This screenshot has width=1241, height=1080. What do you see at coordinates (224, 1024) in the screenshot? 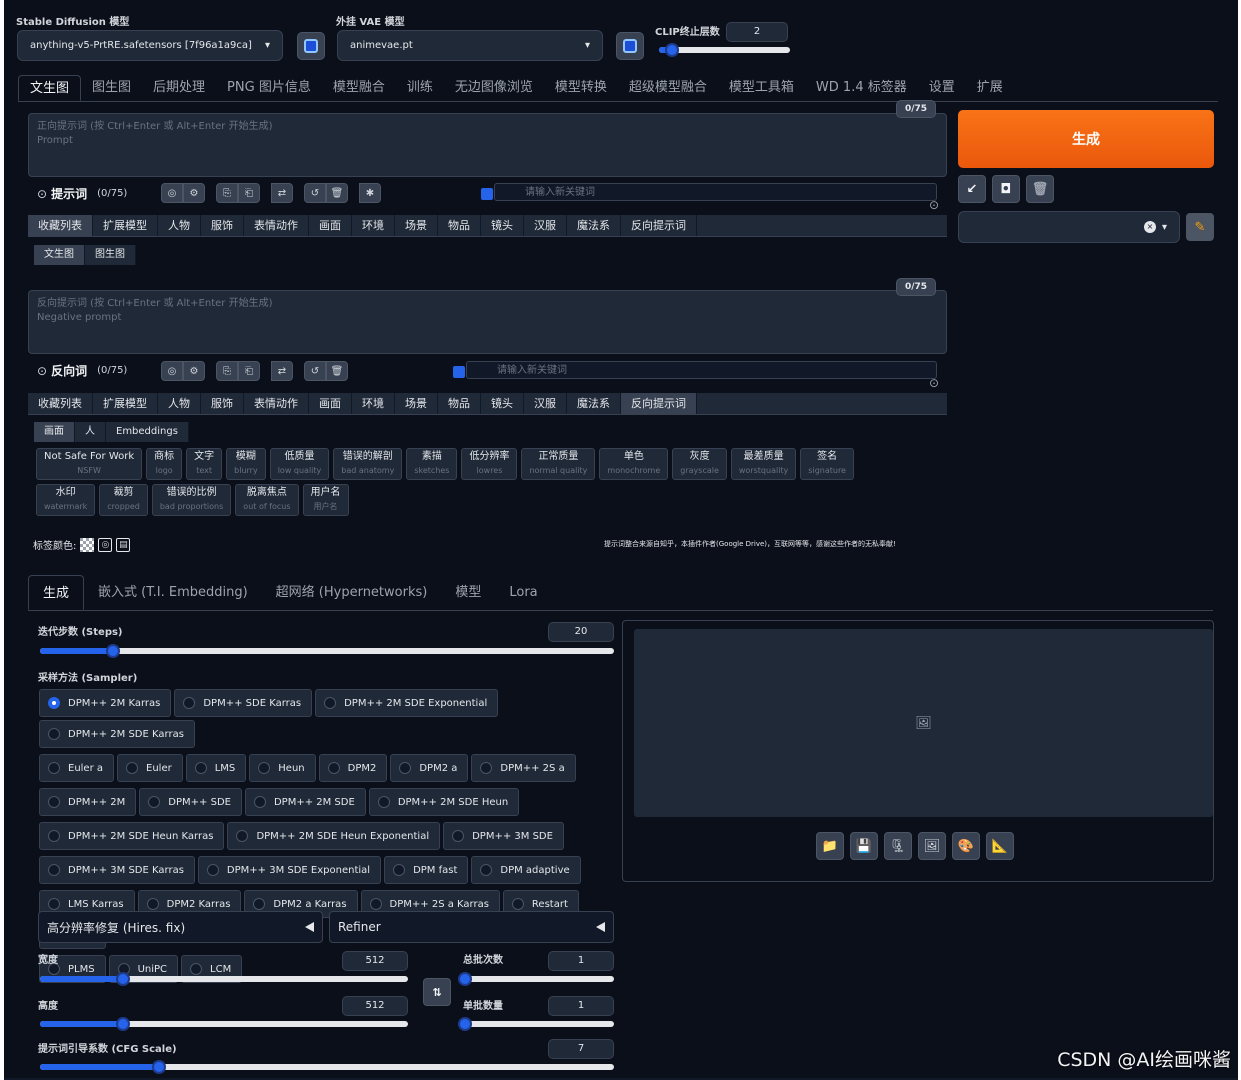
I see `height-slider` at bounding box center [224, 1024].